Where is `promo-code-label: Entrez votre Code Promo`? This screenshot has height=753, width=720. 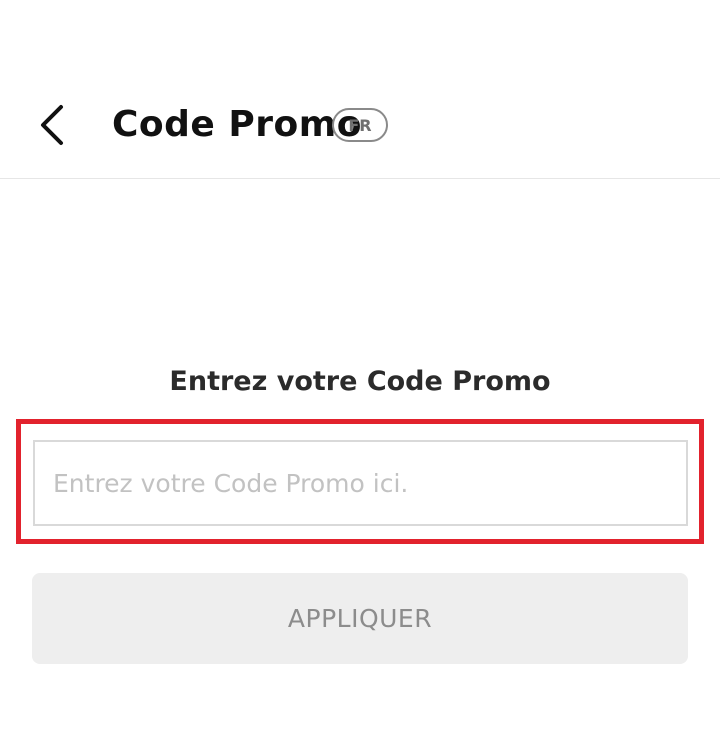 promo-code-label: Entrez votre Code Promo is located at coordinates (360, 381).